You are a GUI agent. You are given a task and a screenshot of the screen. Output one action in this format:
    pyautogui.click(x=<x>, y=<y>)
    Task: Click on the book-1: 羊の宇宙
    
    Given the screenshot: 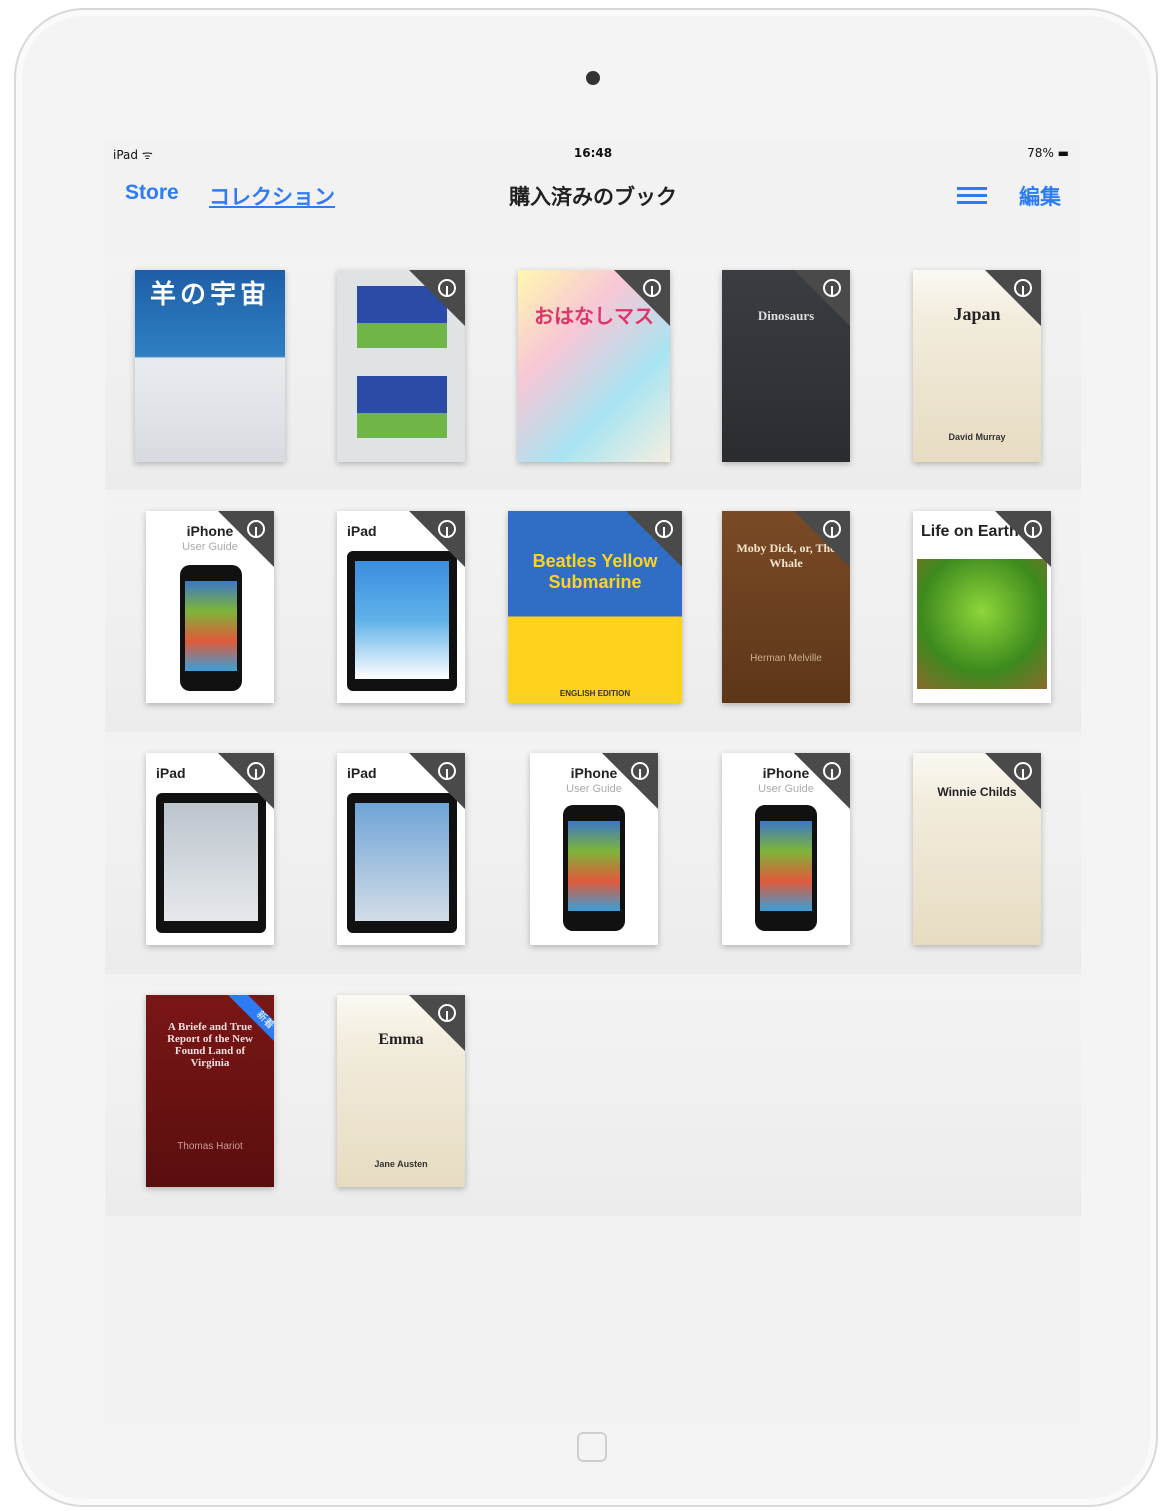 What is the action you would take?
    pyautogui.click(x=210, y=366)
    